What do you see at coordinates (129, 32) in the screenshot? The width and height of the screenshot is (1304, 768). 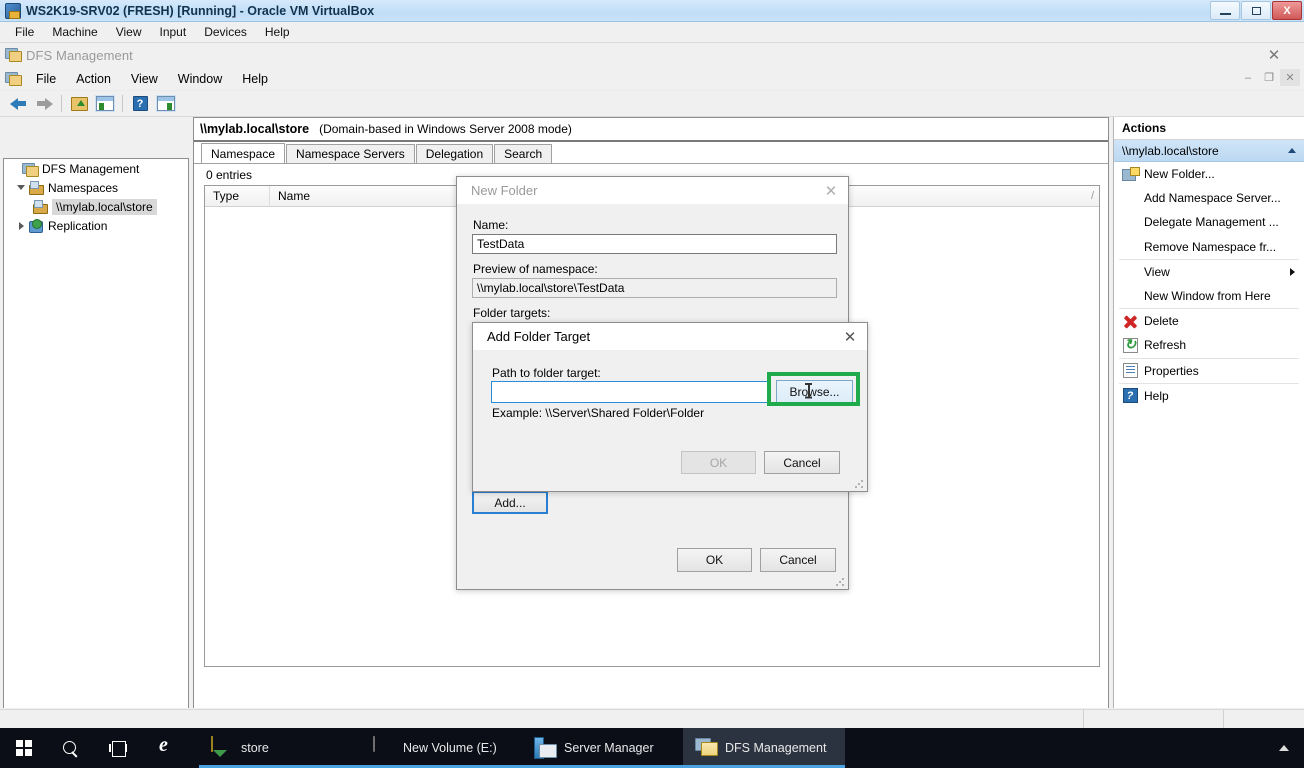 I see `vb-menu-view: View` at bounding box center [129, 32].